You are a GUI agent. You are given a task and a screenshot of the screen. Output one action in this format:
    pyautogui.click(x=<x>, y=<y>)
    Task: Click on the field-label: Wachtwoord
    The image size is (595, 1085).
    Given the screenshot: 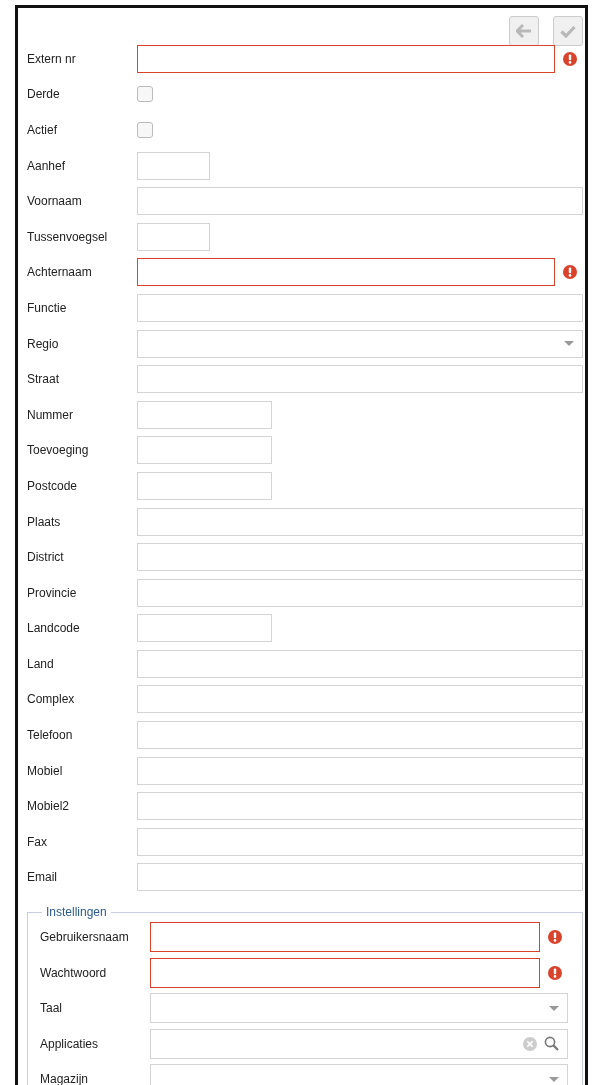 What is the action you would take?
    pyautogui.click(x=74, y=972)
    